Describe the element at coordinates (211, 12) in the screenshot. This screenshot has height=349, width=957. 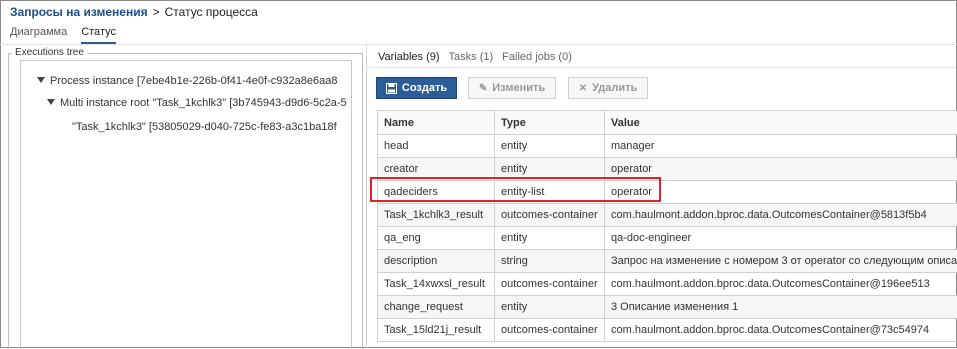
I see `breadcrumb-current: Статус процесса` at that location.